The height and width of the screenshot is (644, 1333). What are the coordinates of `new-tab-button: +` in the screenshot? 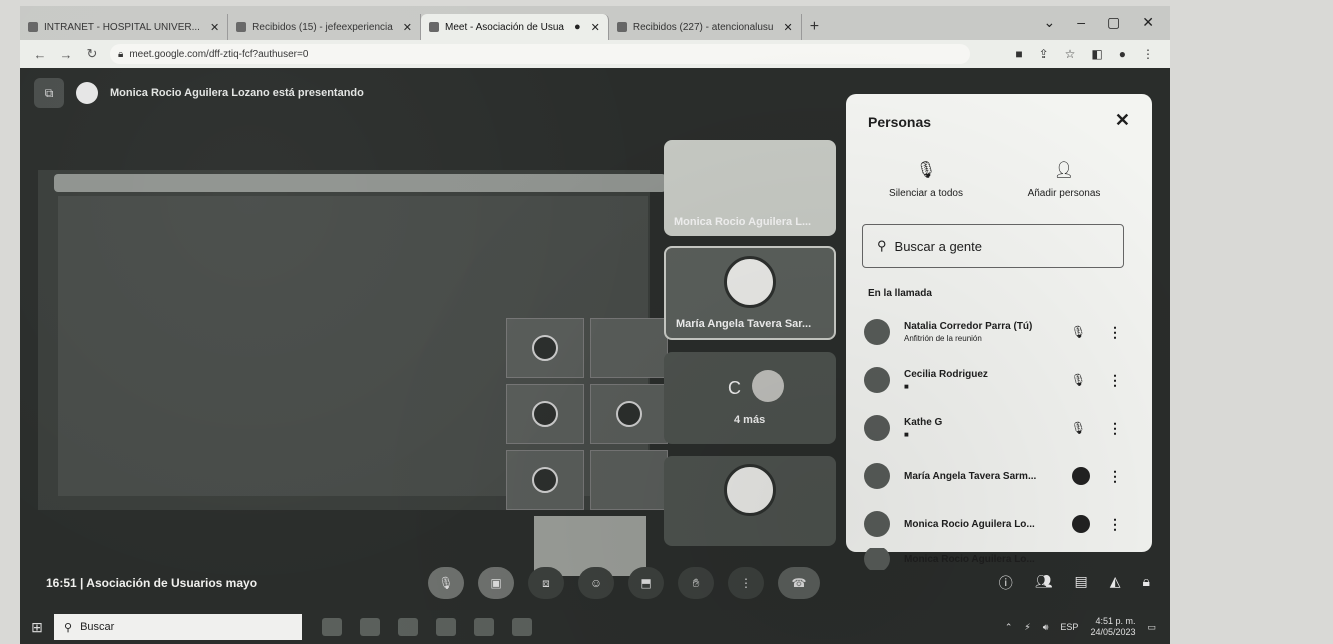 It's located at (814, 27).